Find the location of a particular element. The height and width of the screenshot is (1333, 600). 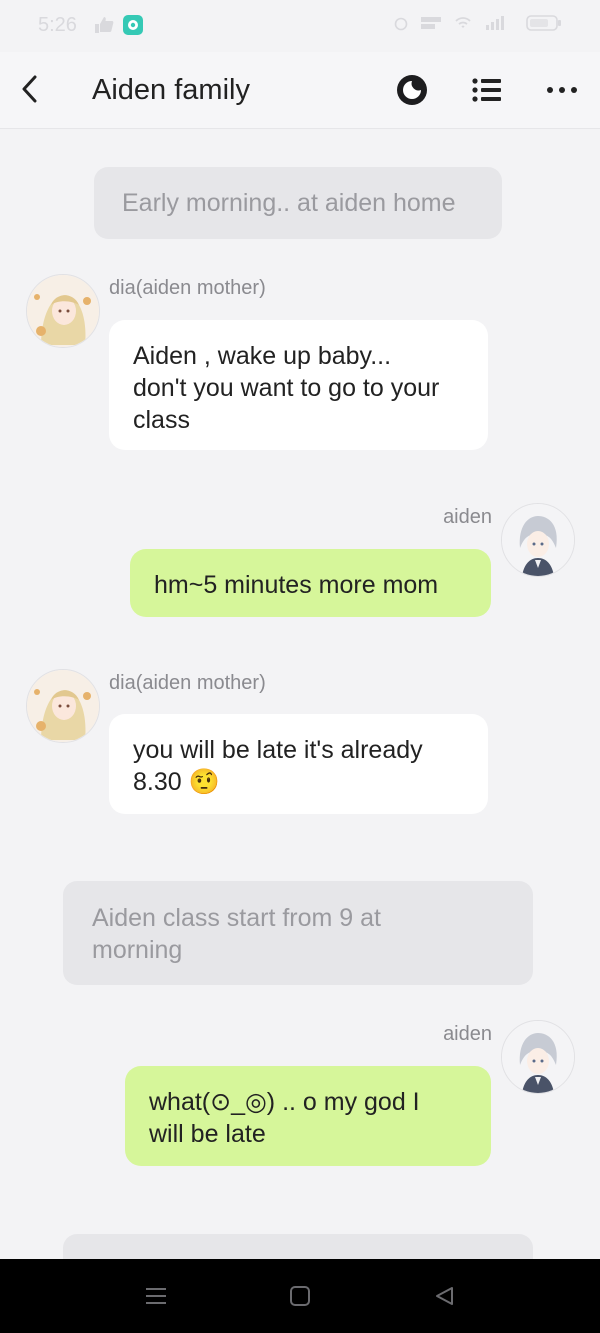

message-bubble-outgoing: what(⊙_◎) .. o my god I will be late is located at coordinates (308, 1116).